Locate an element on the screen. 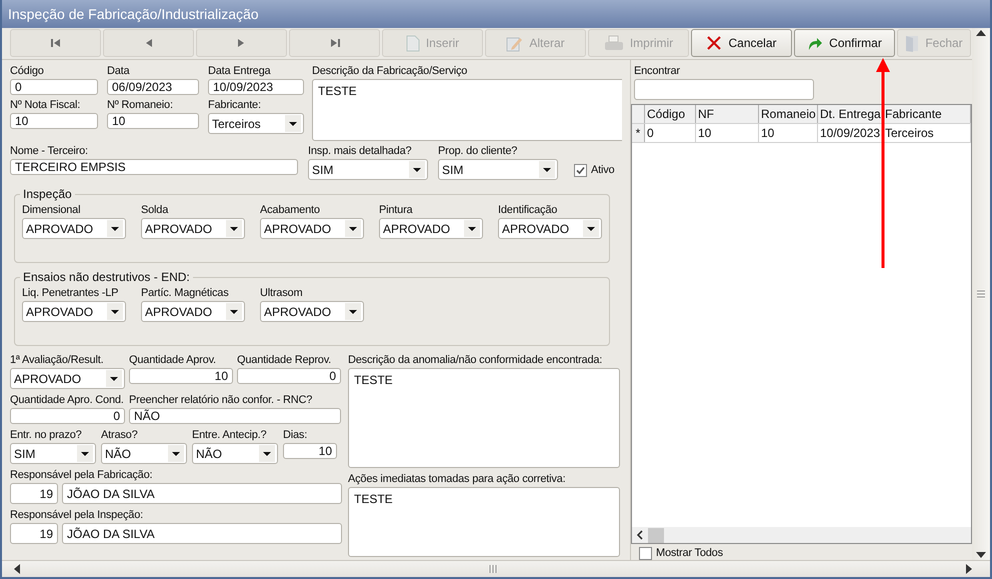 This screenshot has height=579, width=992. column-header: Fabricante is located at coordinates (927, 114).